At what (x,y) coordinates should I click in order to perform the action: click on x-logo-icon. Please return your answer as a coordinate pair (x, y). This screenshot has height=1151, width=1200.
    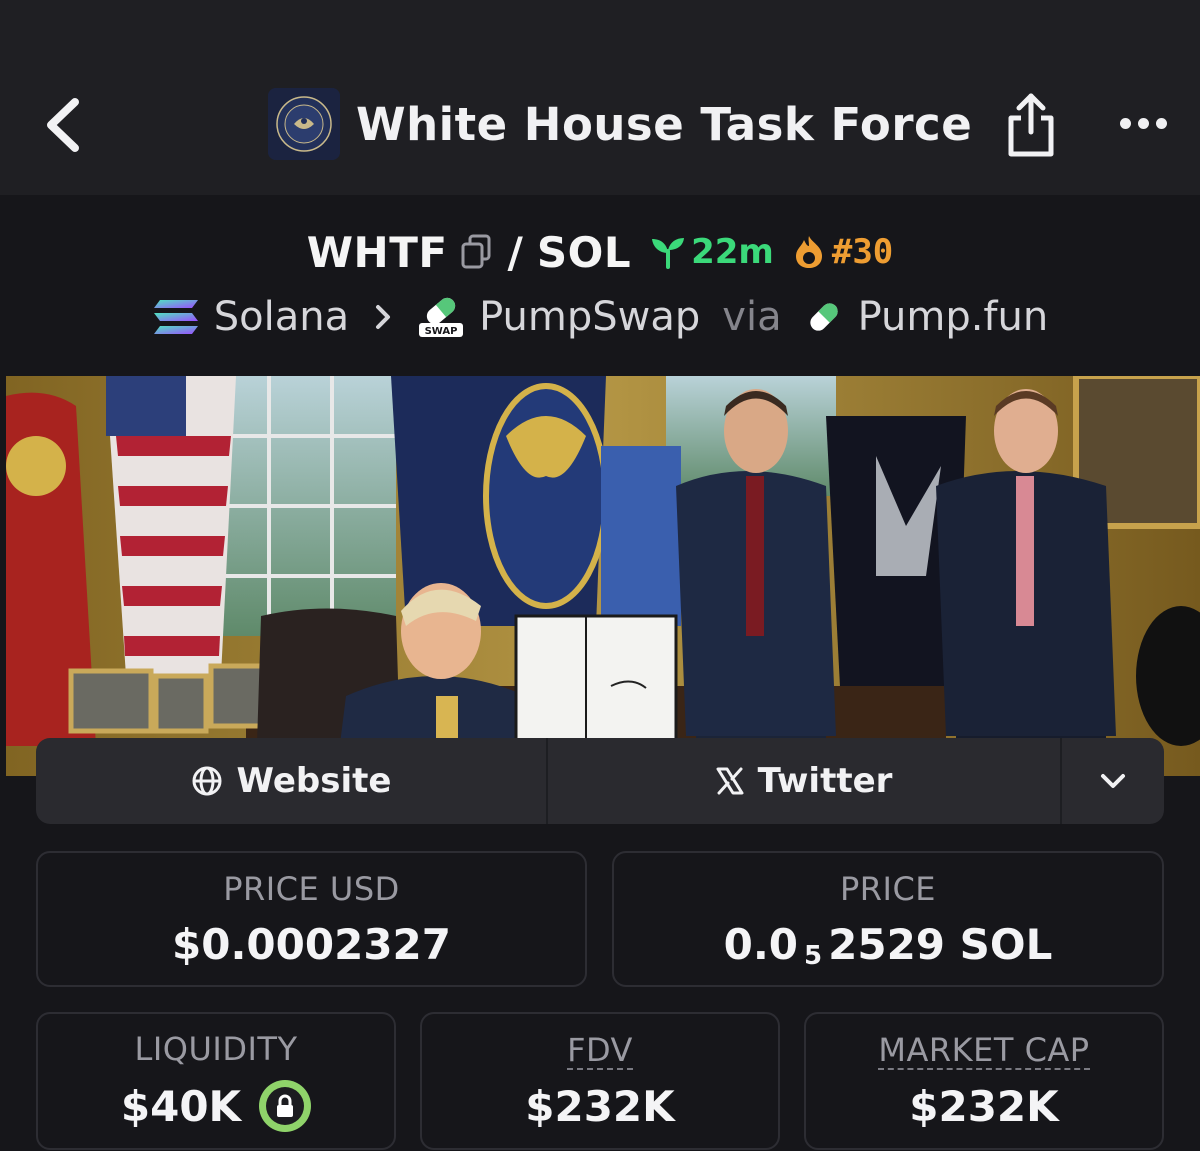
    Looking at the image, I should click on (730, 781).